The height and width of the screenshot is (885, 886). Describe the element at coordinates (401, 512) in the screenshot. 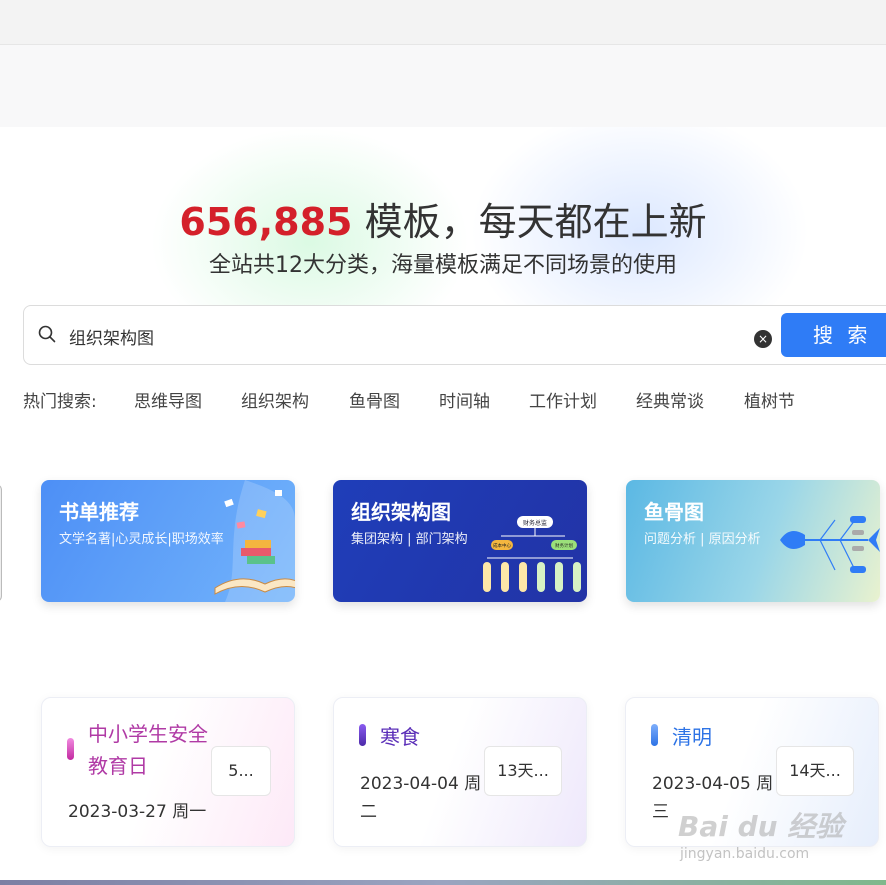

I see `card-title: 组织架构图` at that location.